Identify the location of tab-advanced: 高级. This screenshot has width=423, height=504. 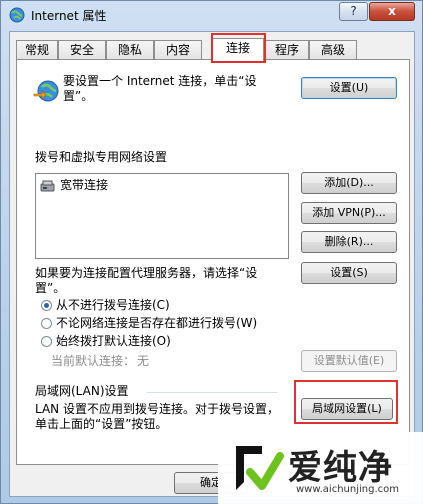
(333, 50).